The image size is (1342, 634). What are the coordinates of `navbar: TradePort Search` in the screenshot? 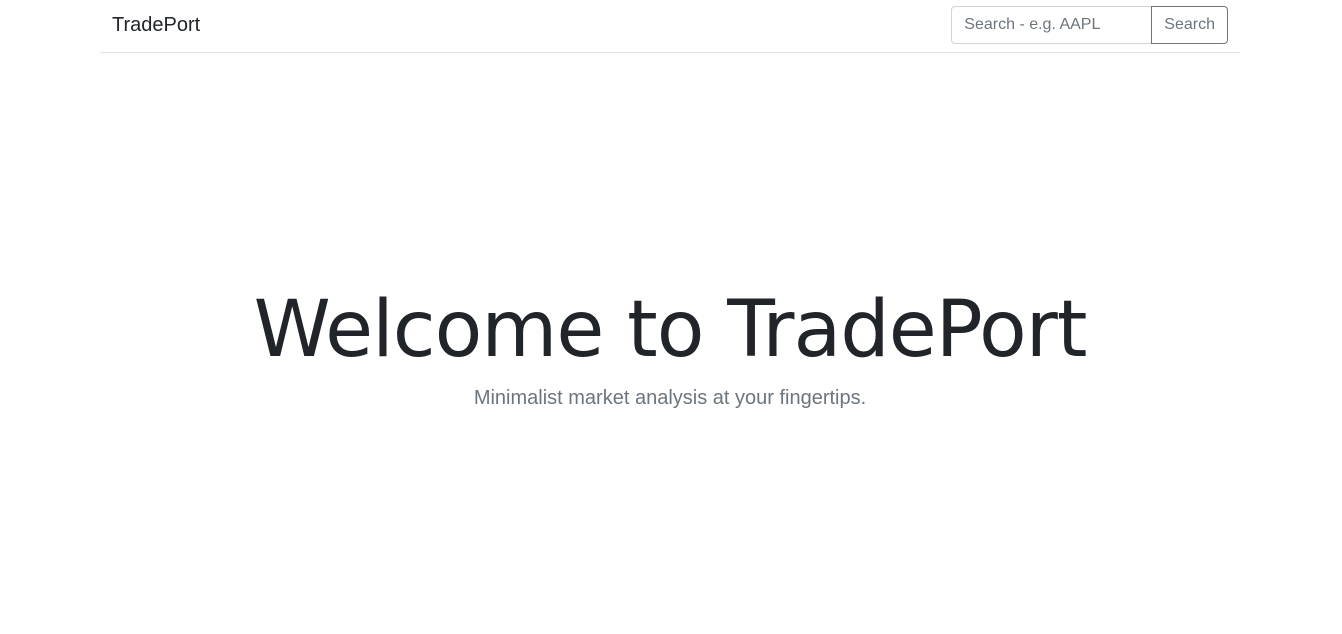 It's located at (670, 26).